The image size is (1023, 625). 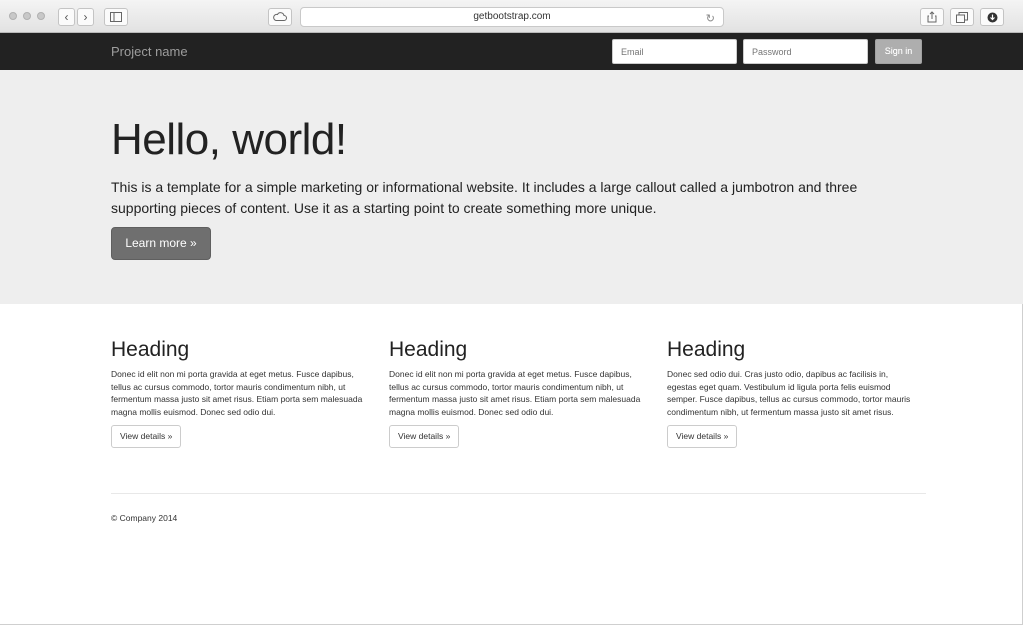 What do you see at coordinates (674, 51) in the screenshot?
I see `email-field` at bounding box center [674, 51].